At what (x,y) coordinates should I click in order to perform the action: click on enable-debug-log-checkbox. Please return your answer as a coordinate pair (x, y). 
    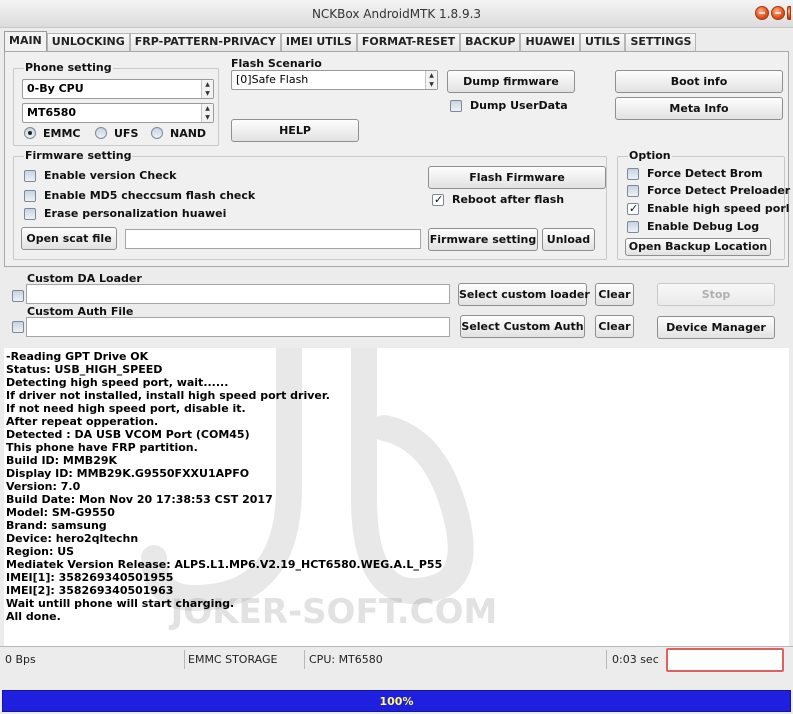
    Looking at the image, I should click on (633, 227).